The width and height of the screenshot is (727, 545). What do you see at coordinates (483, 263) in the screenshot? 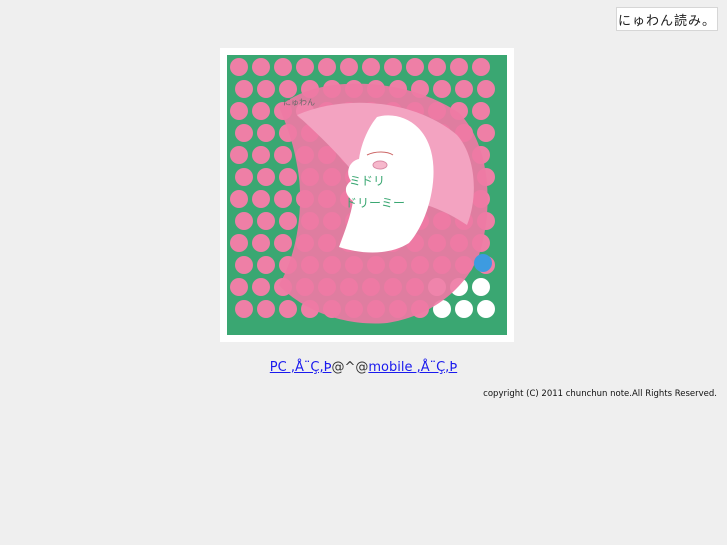
I see `blue-dot` at bounding box center [483, 263].